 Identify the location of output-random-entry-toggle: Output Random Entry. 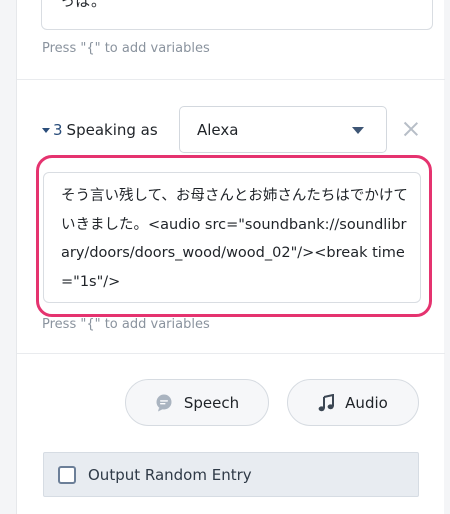
(231, 474).